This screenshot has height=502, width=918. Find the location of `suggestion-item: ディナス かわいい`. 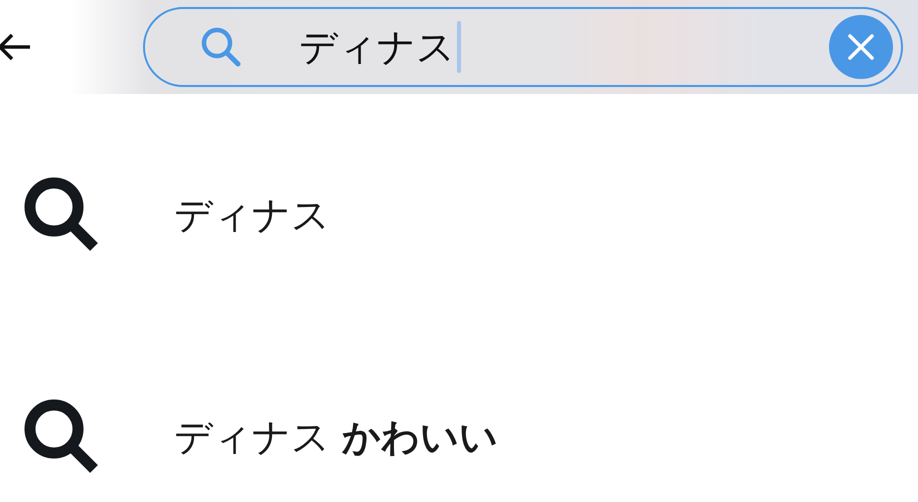

suggestion-item: ディナス かわいい is located at coordinates (336, 437).